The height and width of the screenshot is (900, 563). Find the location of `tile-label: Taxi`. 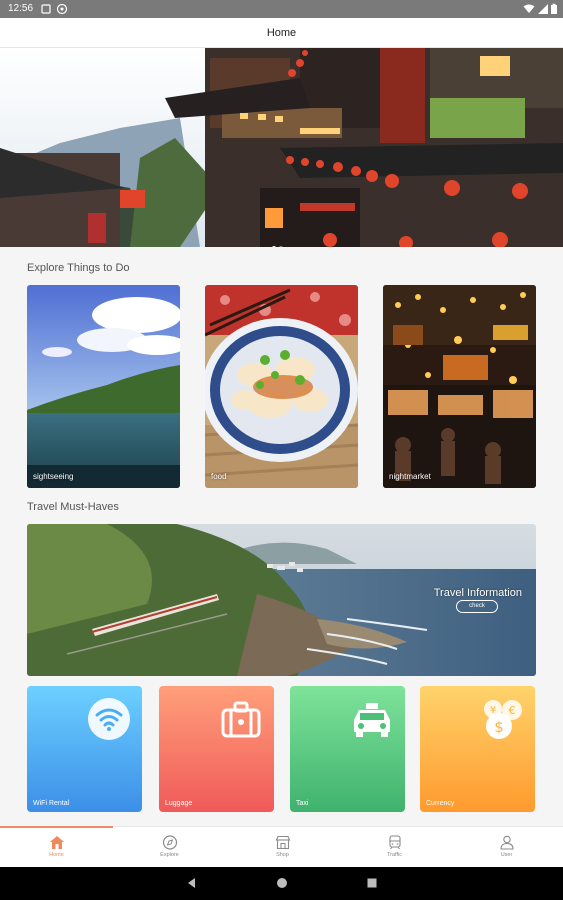

tile-label: Taxi is located at coordinates (302, 803).